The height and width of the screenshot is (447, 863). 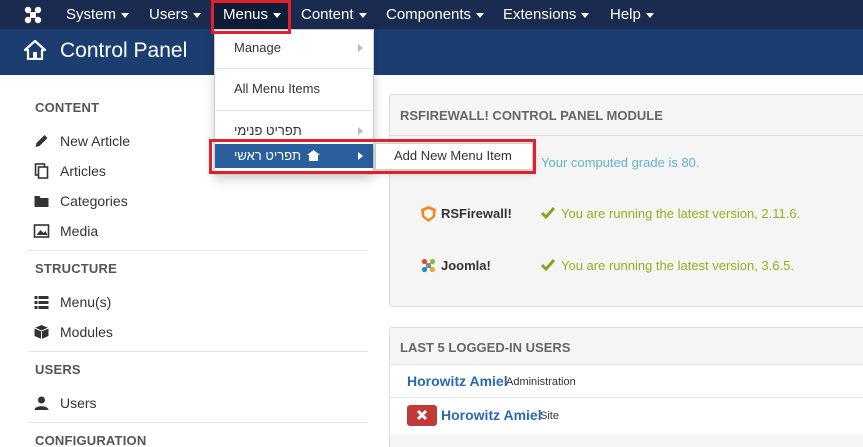 I want to click on user-location: Administration, so click(x=541, y=382).